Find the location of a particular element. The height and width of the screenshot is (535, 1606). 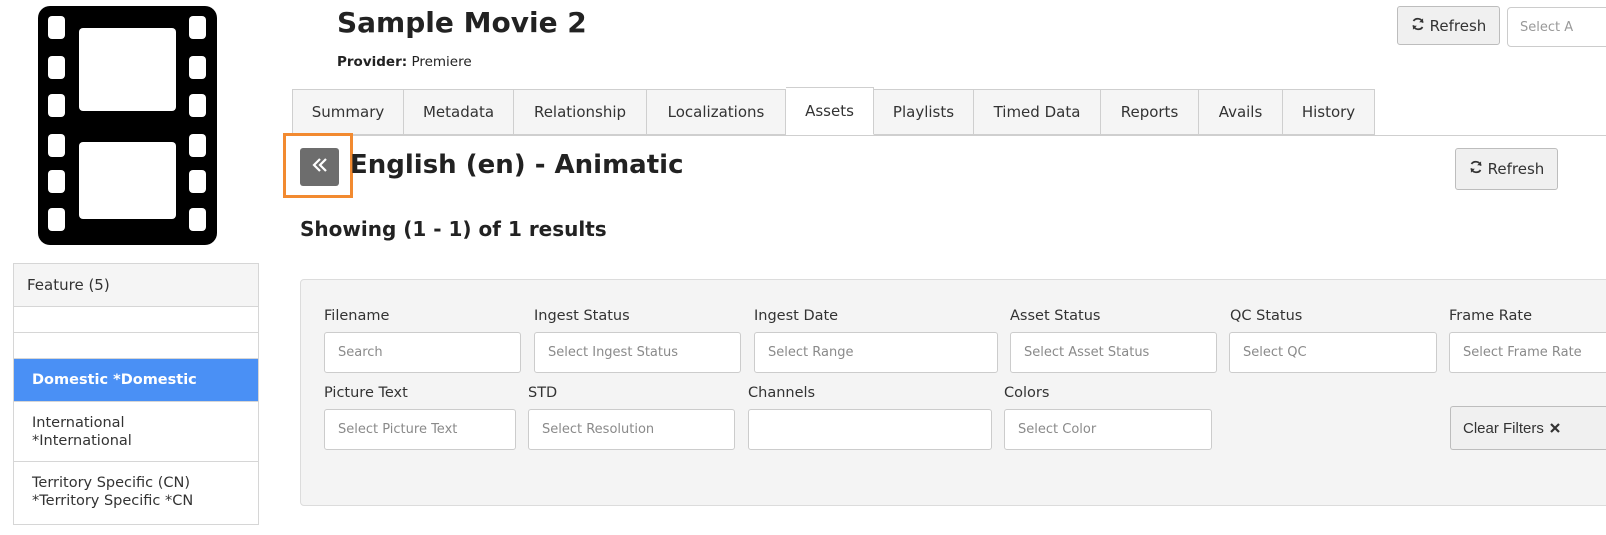

header-select-dropdown: Select A is located at coordinates (1556, 27).